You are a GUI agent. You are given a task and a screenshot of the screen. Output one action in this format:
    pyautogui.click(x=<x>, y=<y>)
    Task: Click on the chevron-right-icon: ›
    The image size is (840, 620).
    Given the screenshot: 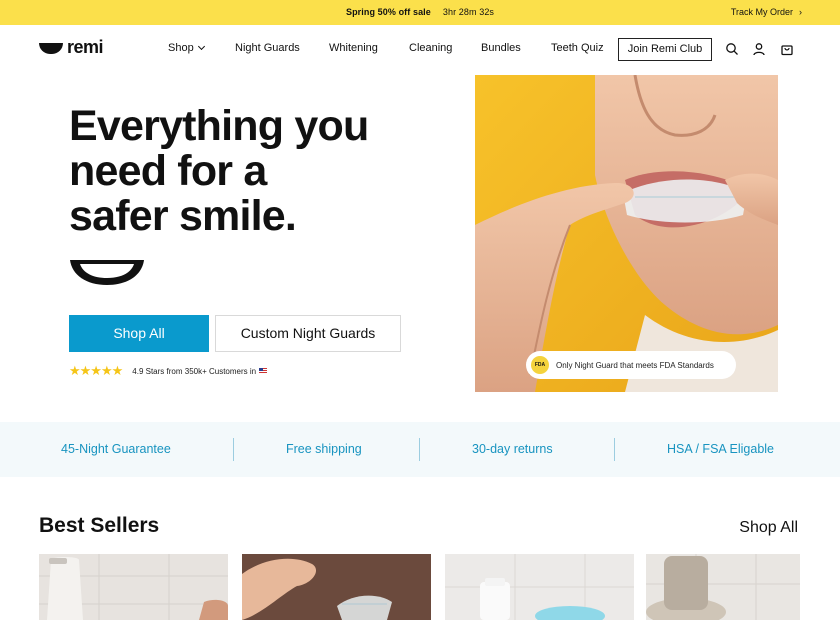 What is the action you would take?
    pyautogui.click(x=800, y=12)
    